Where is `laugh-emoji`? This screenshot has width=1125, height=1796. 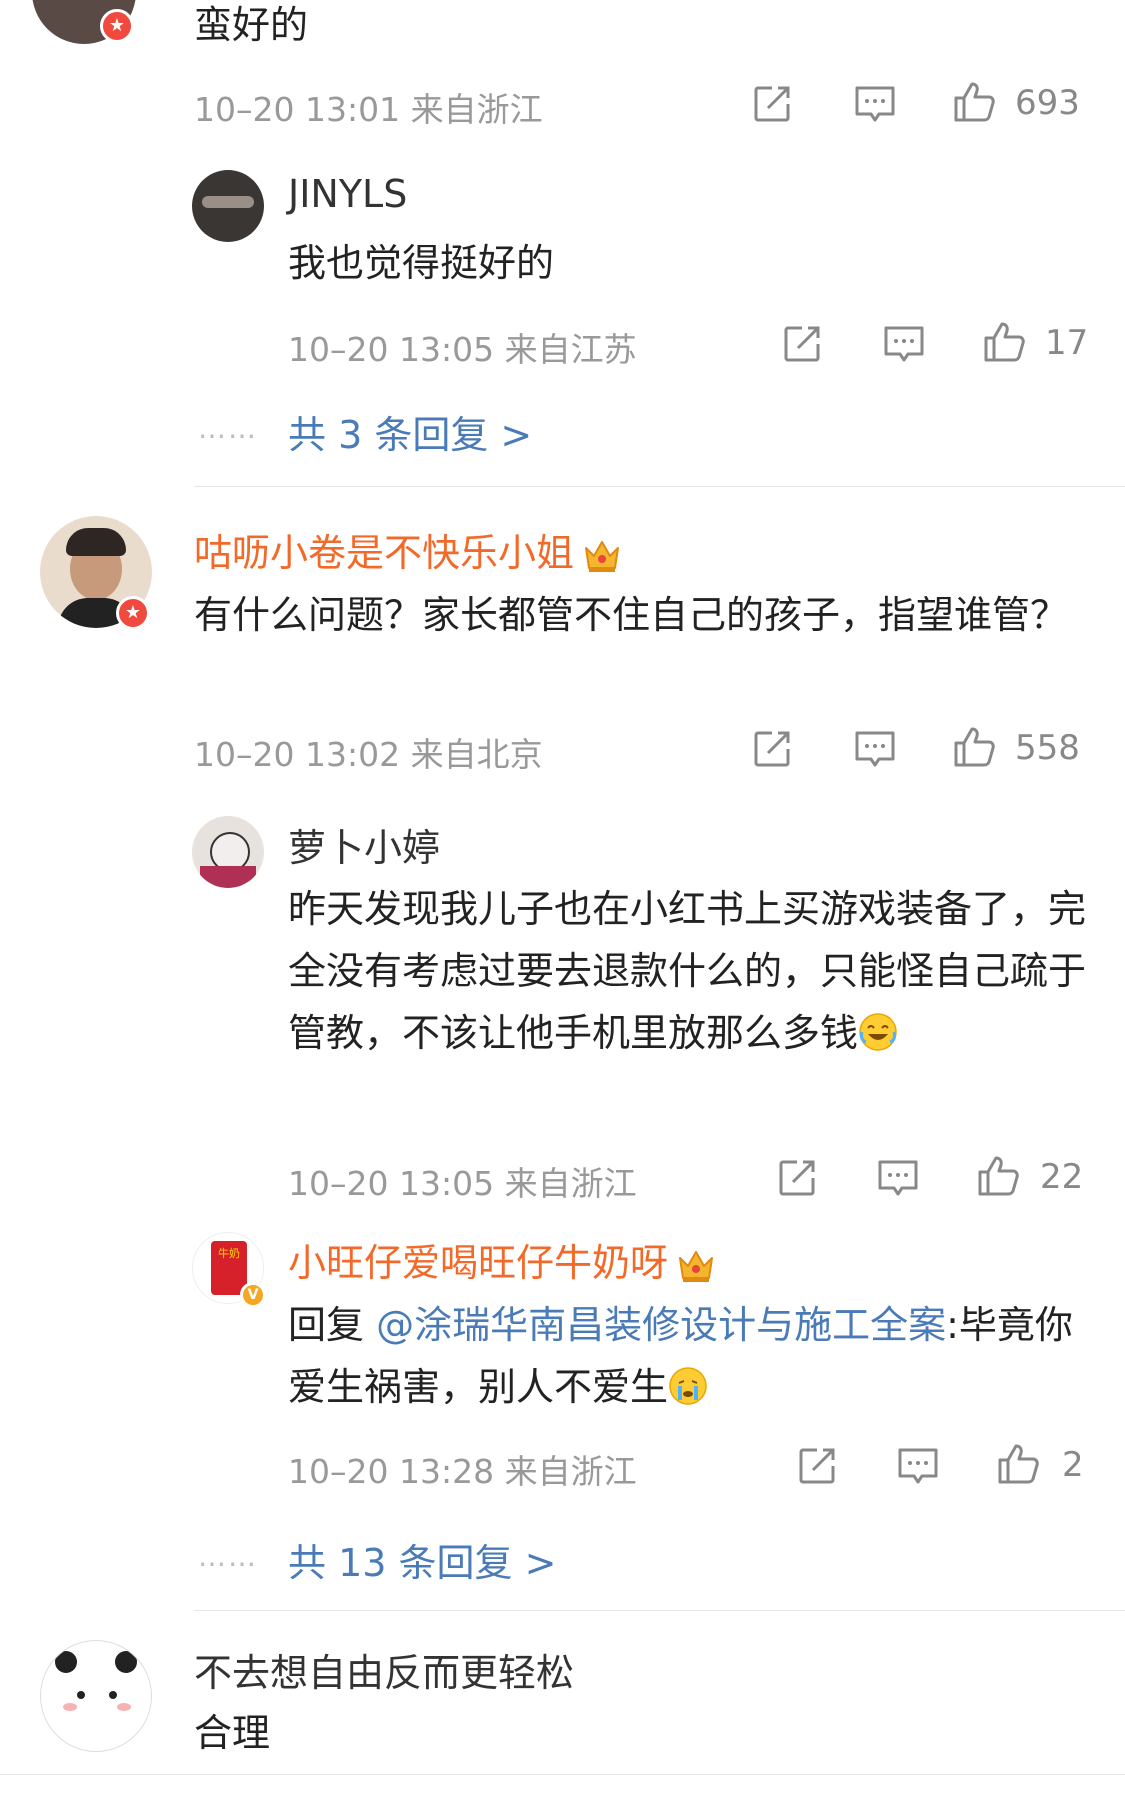 laugh-emoji is located at coordinates (878, 1032).